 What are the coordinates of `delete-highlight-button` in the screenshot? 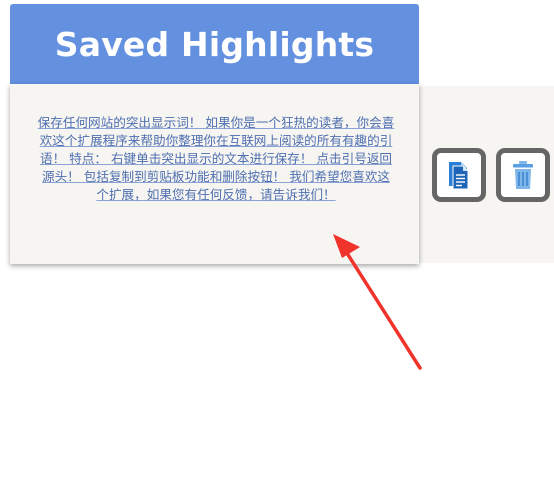 It's located at (523, 175).